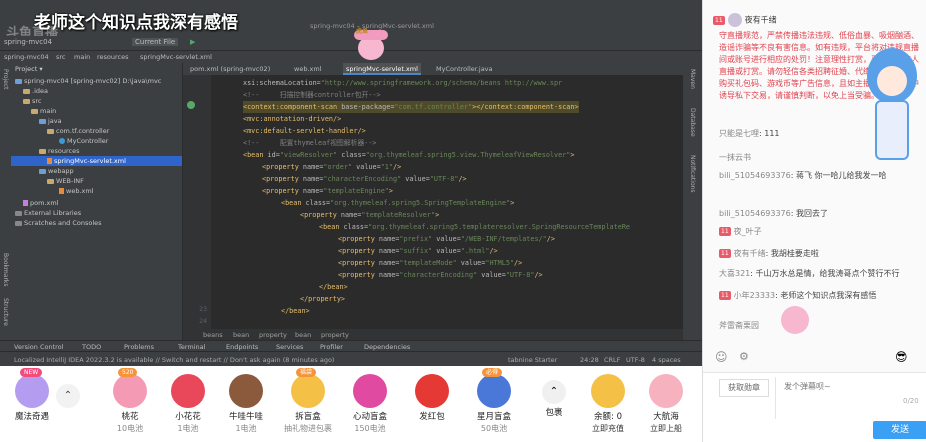 This screenshot has width=926, height=442. What do you see at coordinates (176, 57) in the screenshot?
I see `crumb-file: springMvc-servlet.xml` at bounding box center [176, 57].